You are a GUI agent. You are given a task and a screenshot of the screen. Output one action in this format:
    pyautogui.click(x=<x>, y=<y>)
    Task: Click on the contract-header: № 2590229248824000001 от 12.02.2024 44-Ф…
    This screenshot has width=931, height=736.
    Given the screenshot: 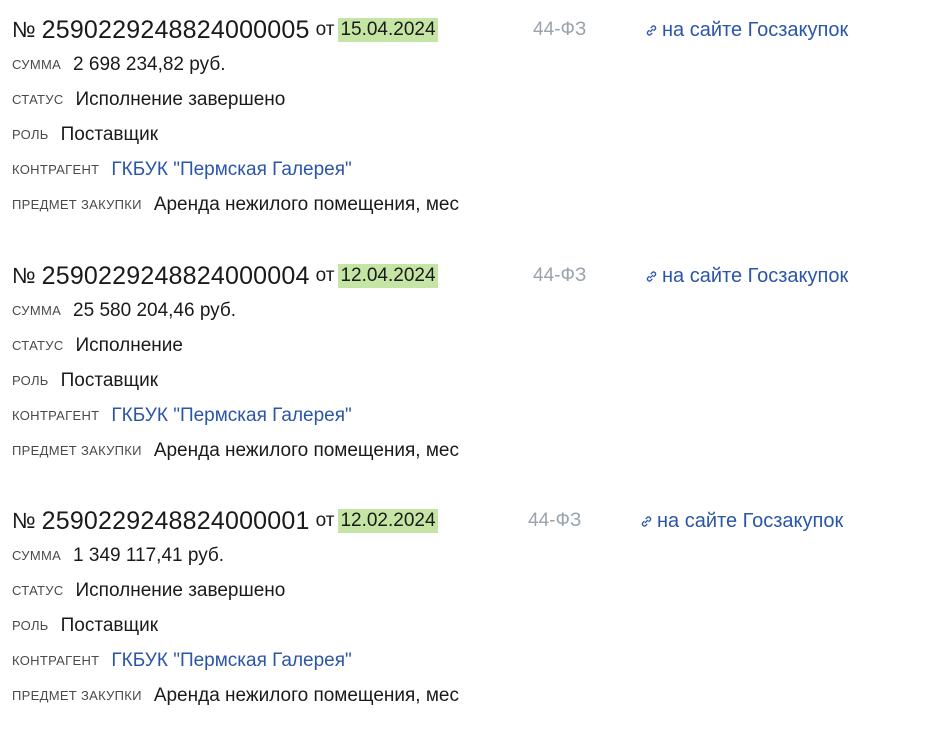 What is the action you would take?
    pyautogui.click(x=462, y=521)
    